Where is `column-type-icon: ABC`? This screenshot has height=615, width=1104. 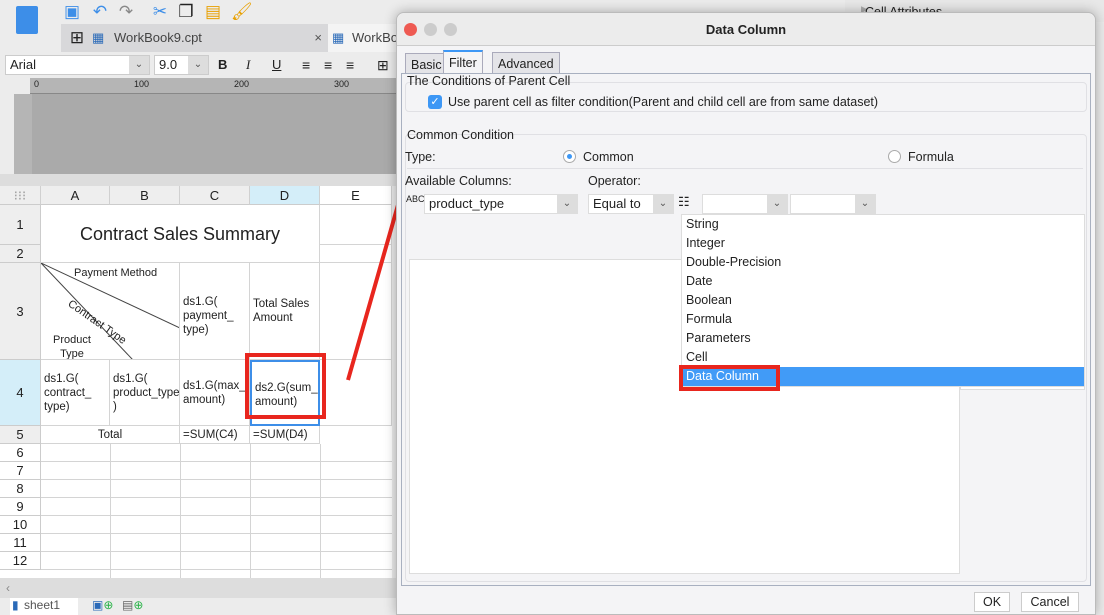
column-type-icon: ABC is located at coordinates (415, 199).